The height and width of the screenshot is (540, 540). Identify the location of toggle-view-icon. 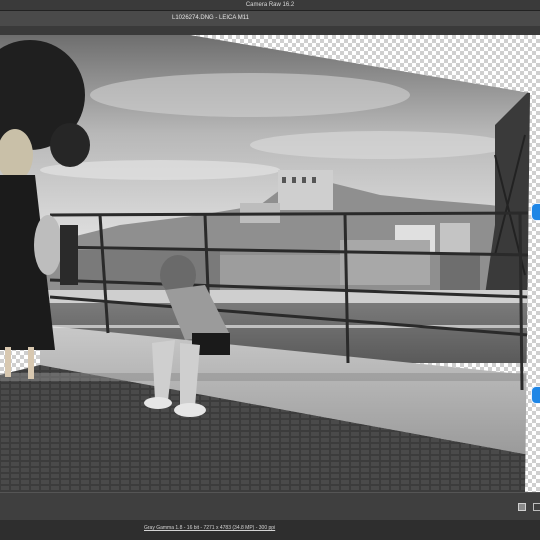
(536, 507).